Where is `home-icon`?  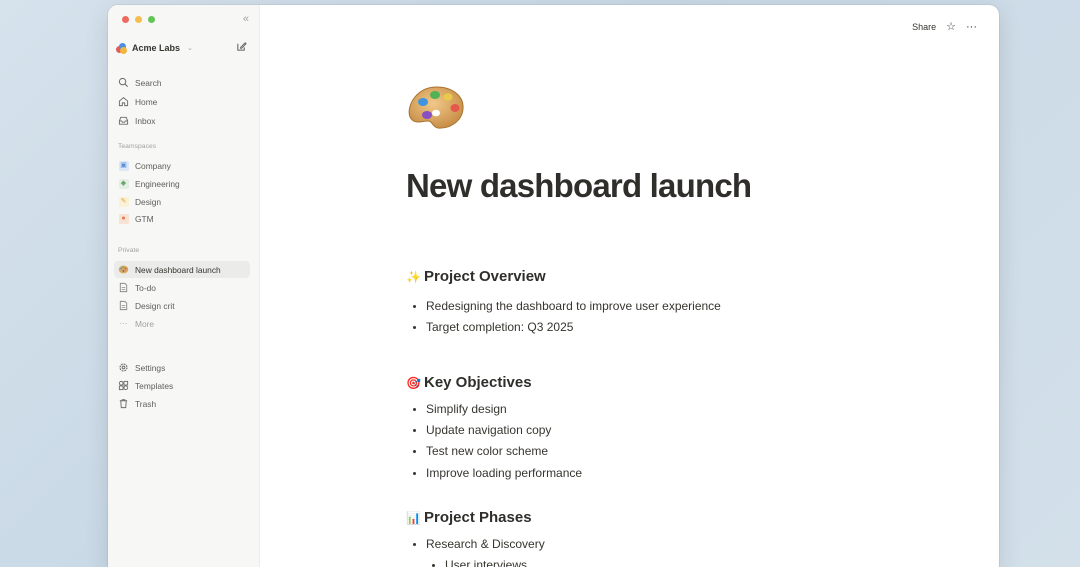
home-icon is located at coordinates (123, 102).